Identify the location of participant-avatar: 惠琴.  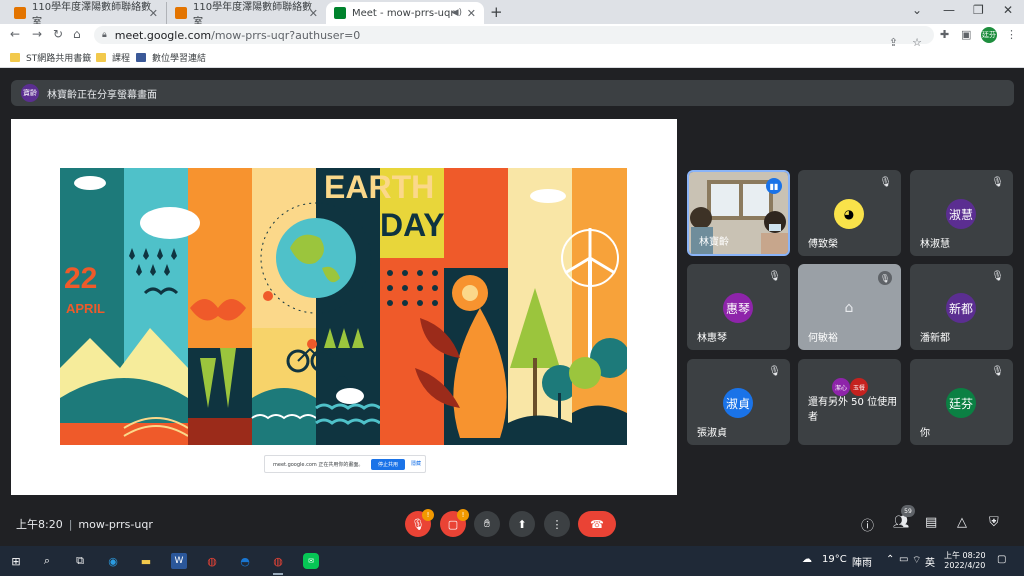
(738, 308).